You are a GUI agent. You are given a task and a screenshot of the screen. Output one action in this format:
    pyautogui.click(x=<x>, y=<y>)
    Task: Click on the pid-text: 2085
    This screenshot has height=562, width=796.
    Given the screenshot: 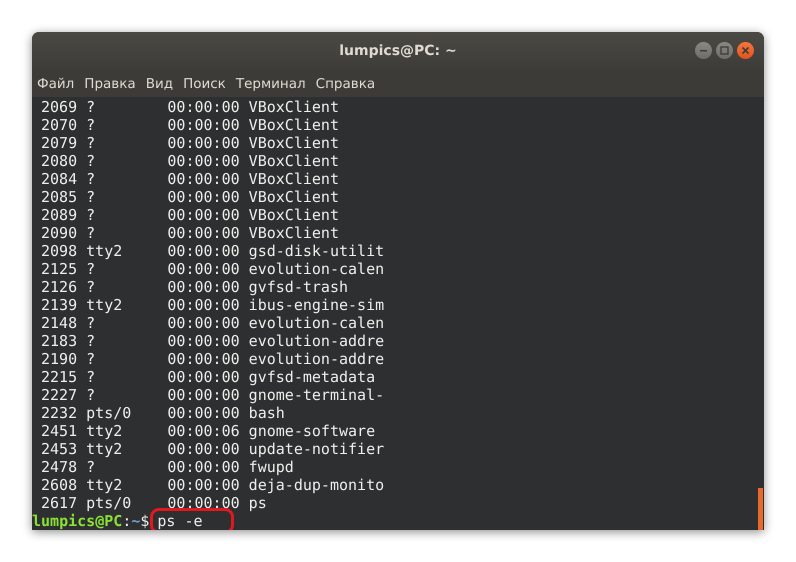 What is the action you would take?
    pyautogui.click(x=59, y=197)
    